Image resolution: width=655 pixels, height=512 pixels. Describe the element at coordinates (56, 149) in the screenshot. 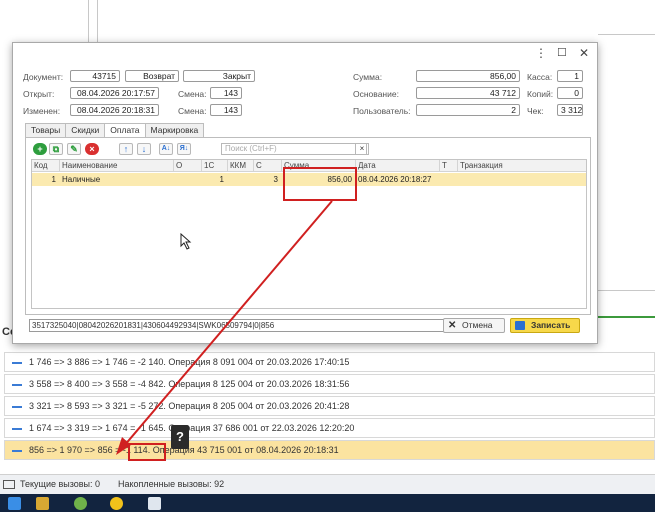

I see `copy-icon: ⧉` at that location.